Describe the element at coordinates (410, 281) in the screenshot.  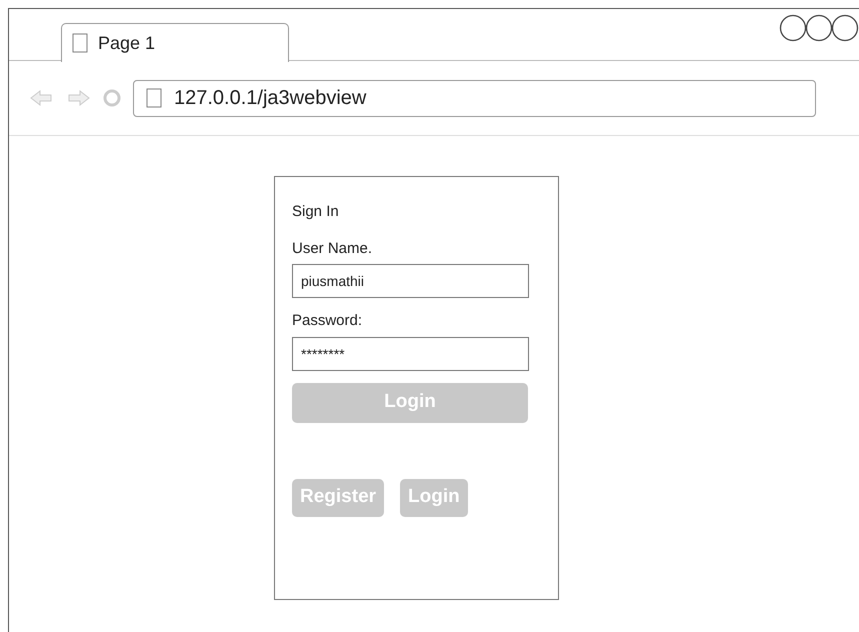
I see `input-field: piusmathii` at that location.